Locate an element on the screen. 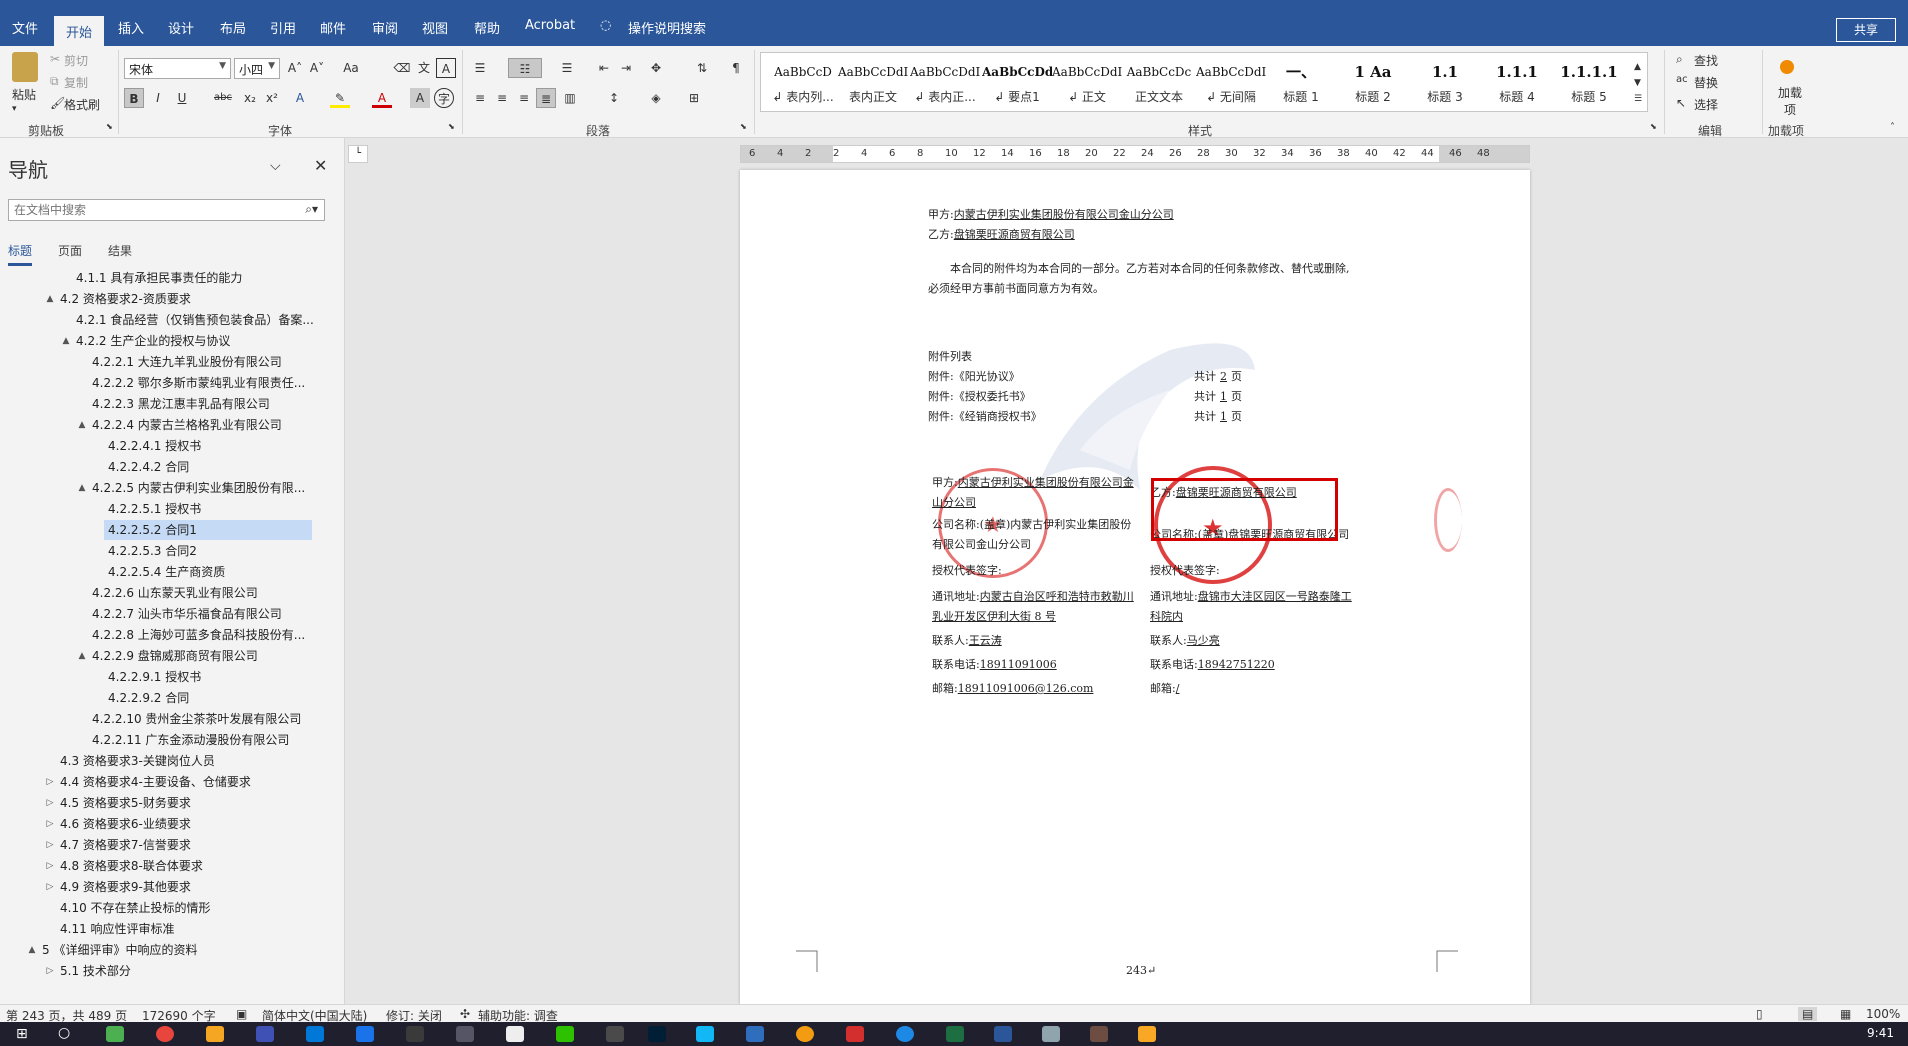  gallery-scroll-down-icon: ▼ is located at coordinates (1637, 83).